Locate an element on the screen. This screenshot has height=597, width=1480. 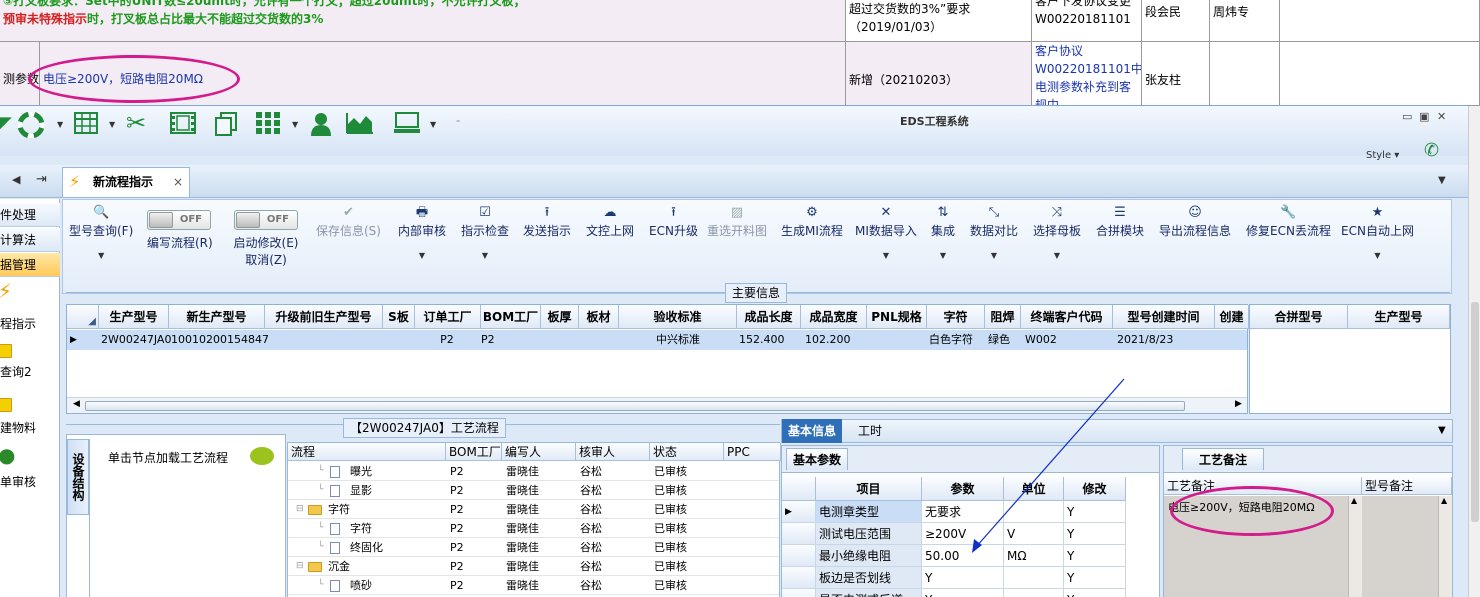
integrate-button: ⇅ 集成 ▼ is located at coordinates (943, 232).